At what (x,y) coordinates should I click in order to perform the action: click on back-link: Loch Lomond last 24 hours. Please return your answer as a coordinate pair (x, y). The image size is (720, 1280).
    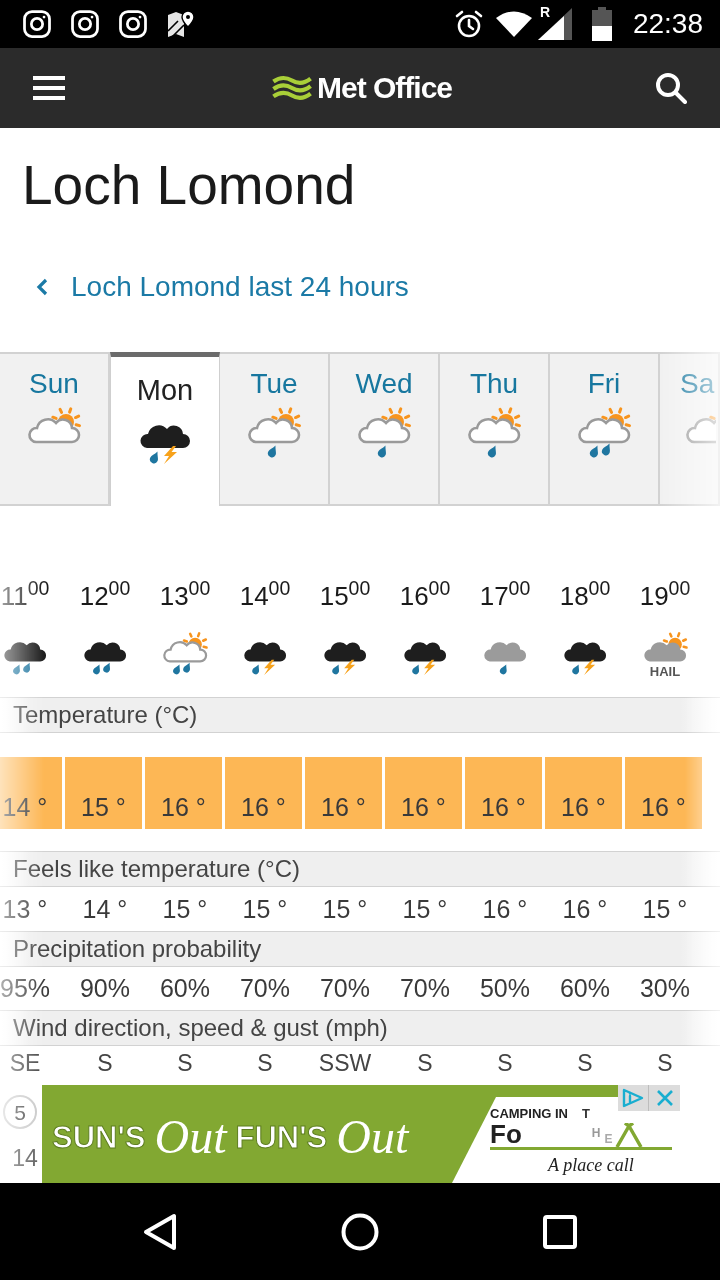
    Looking at the image, I should click on (222, 287).